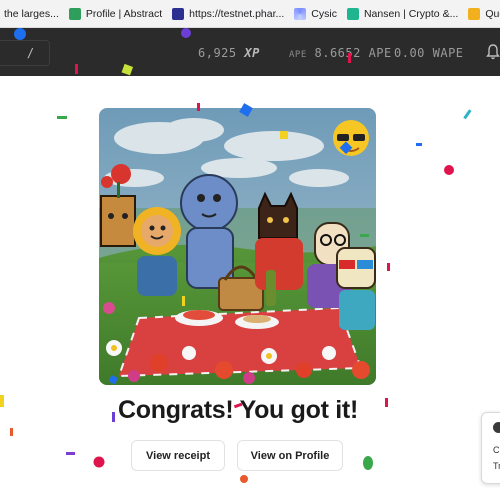 The height and width of the screenshot is (498, 500). I want to click on view-on-profile-button: View on Profile, so click(290, 455).